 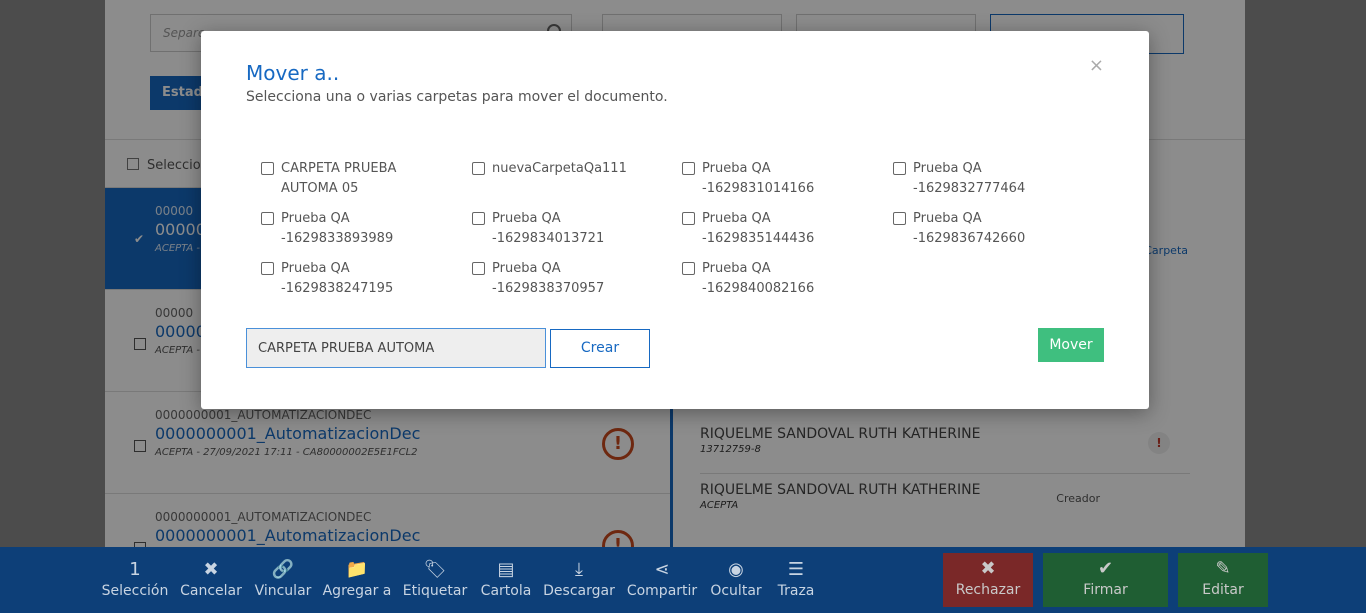 I want to click on toolbar-share-button: ⋖ Compartir, so click(x=662, y=580).